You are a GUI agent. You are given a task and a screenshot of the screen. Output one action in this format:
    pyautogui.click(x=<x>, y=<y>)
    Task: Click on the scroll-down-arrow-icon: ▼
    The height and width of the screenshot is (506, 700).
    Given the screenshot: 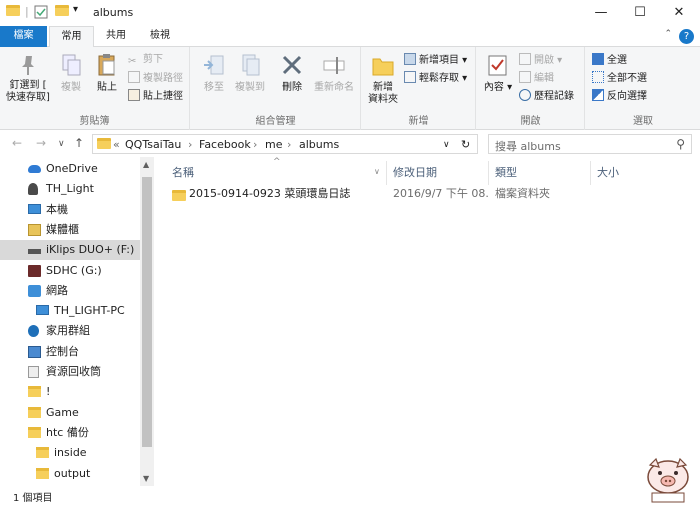 What is the action you would take?
    pyautogui.click(x=146, y=478)
    